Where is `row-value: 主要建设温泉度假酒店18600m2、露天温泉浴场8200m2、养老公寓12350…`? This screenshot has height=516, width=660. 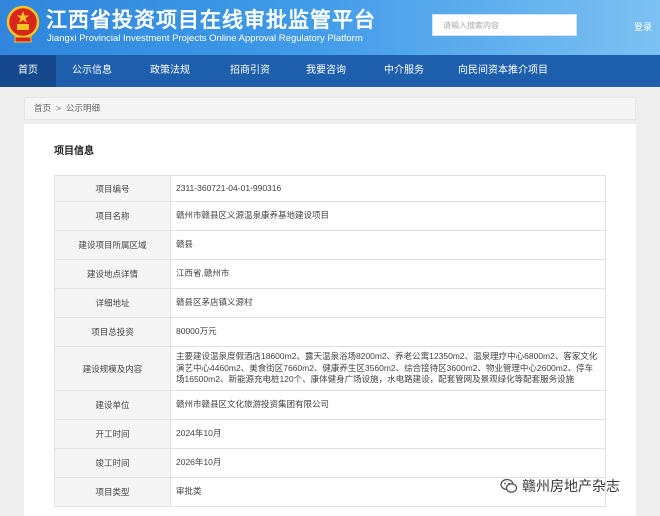
row-value: 主要建设温泉度假酒店18600m2、露天温泉浴场8200m2、养老公寓12350… is located at coordinates (388, 368).